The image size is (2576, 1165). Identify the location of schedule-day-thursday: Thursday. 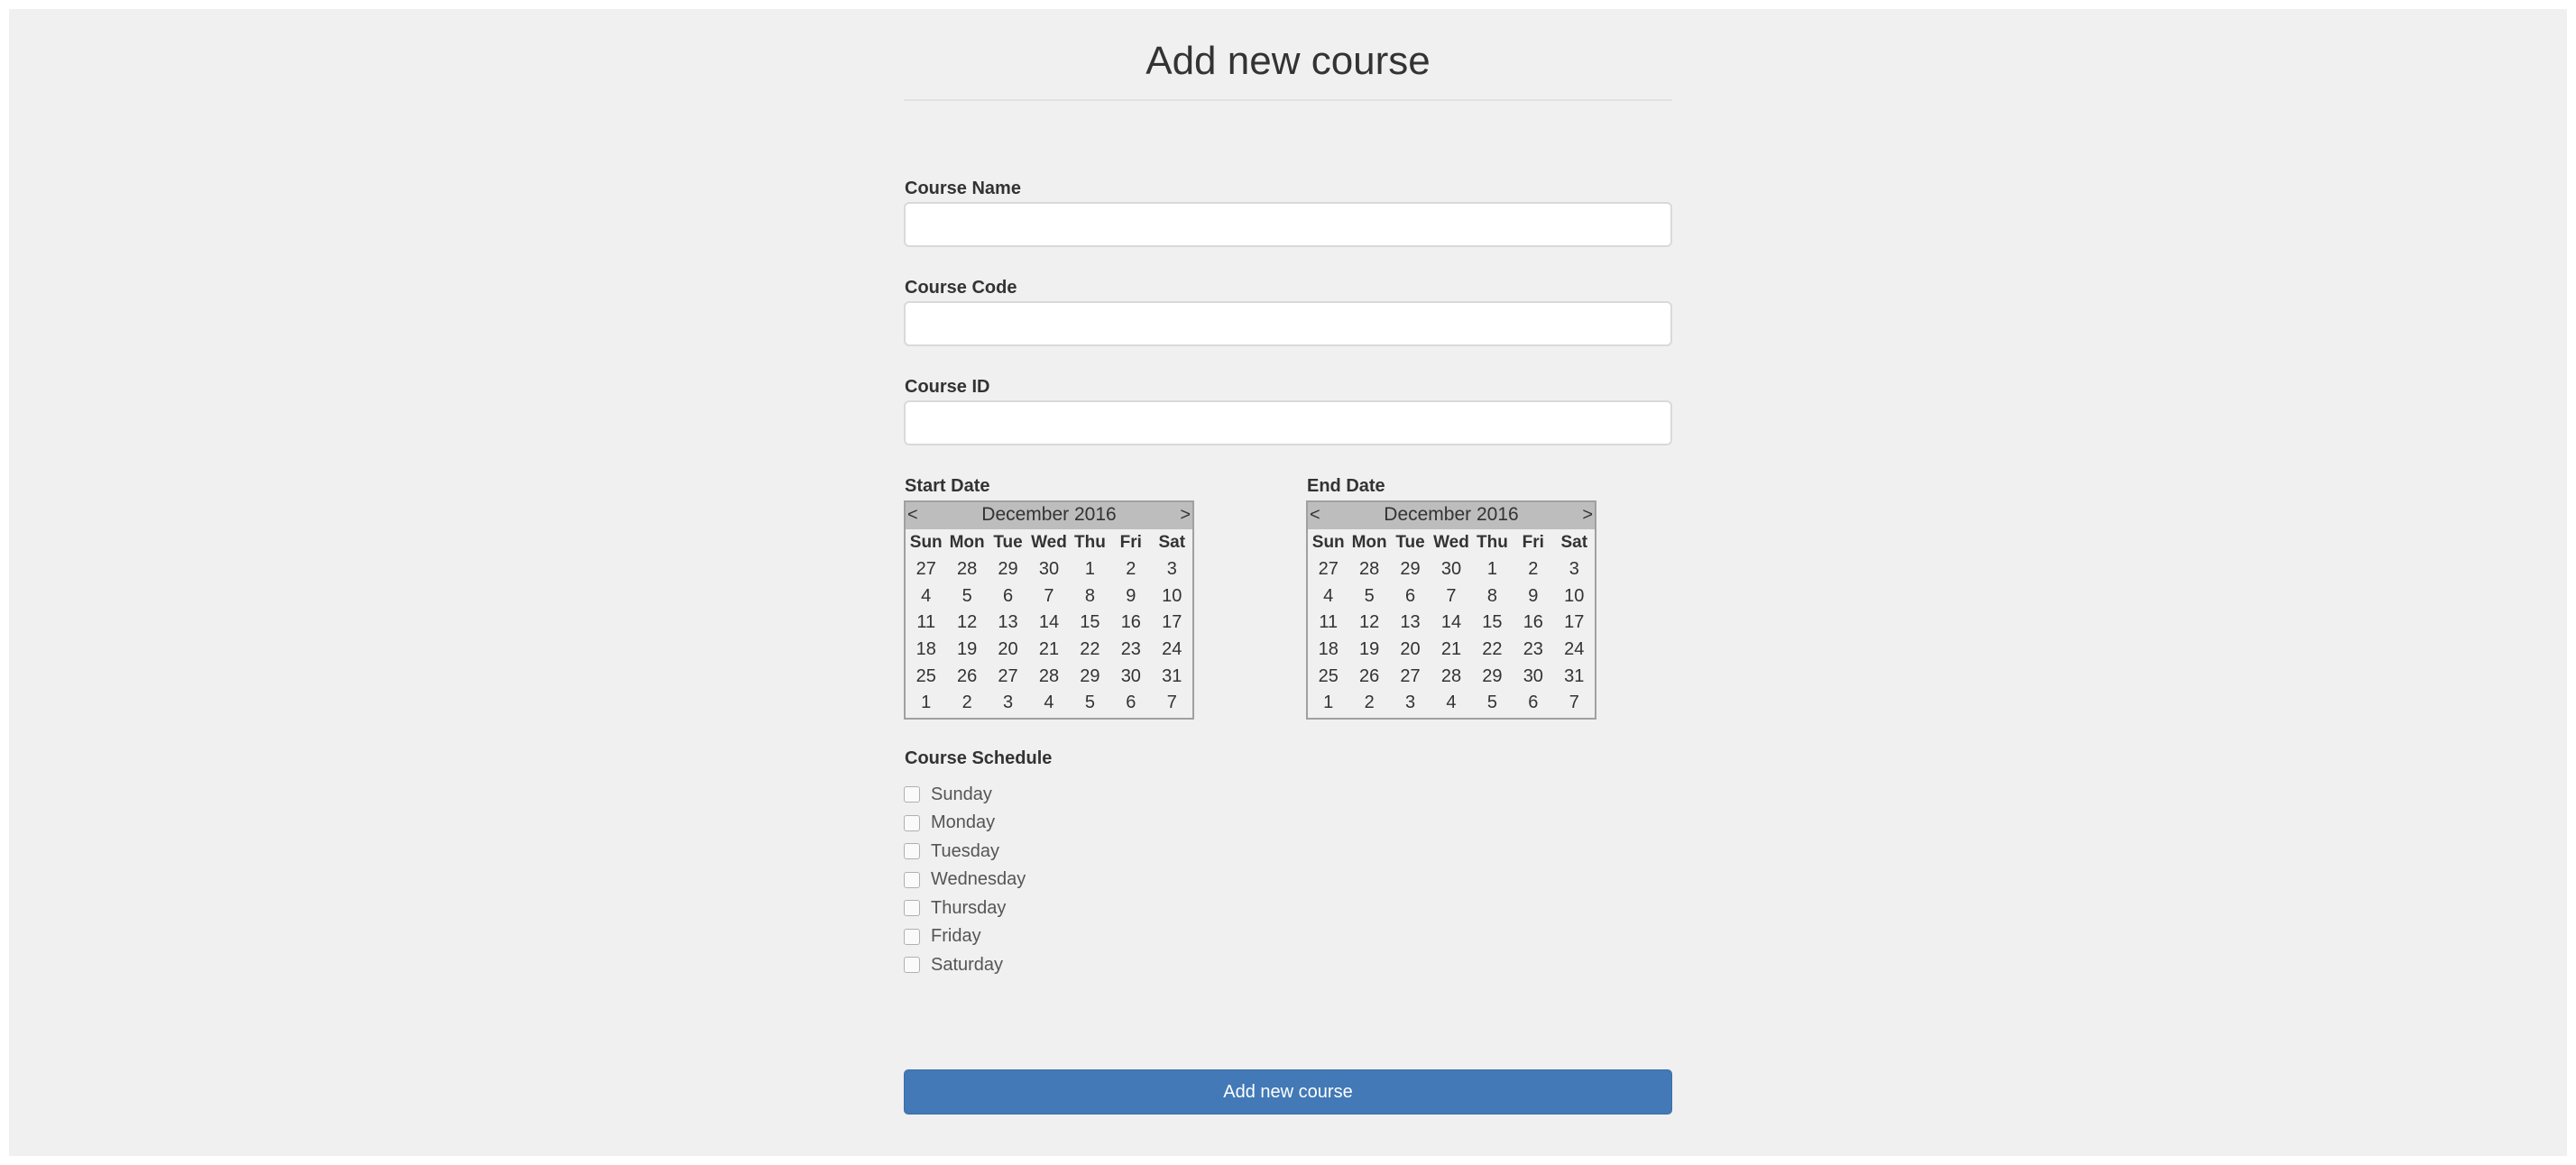
(955, 908).